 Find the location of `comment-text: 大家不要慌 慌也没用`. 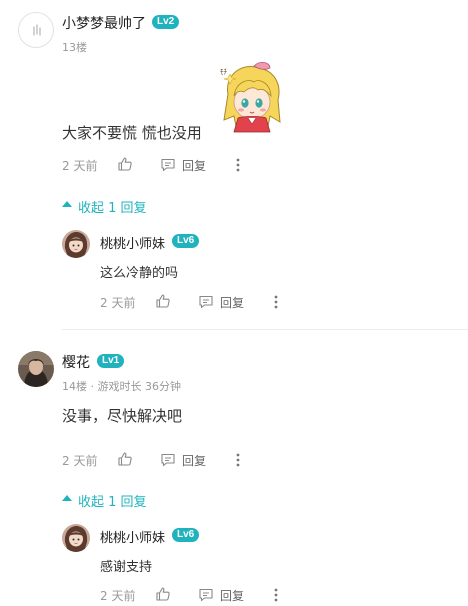

comment-text: 大家不要慌 慌也没用 is located at coordinates (132, 133).